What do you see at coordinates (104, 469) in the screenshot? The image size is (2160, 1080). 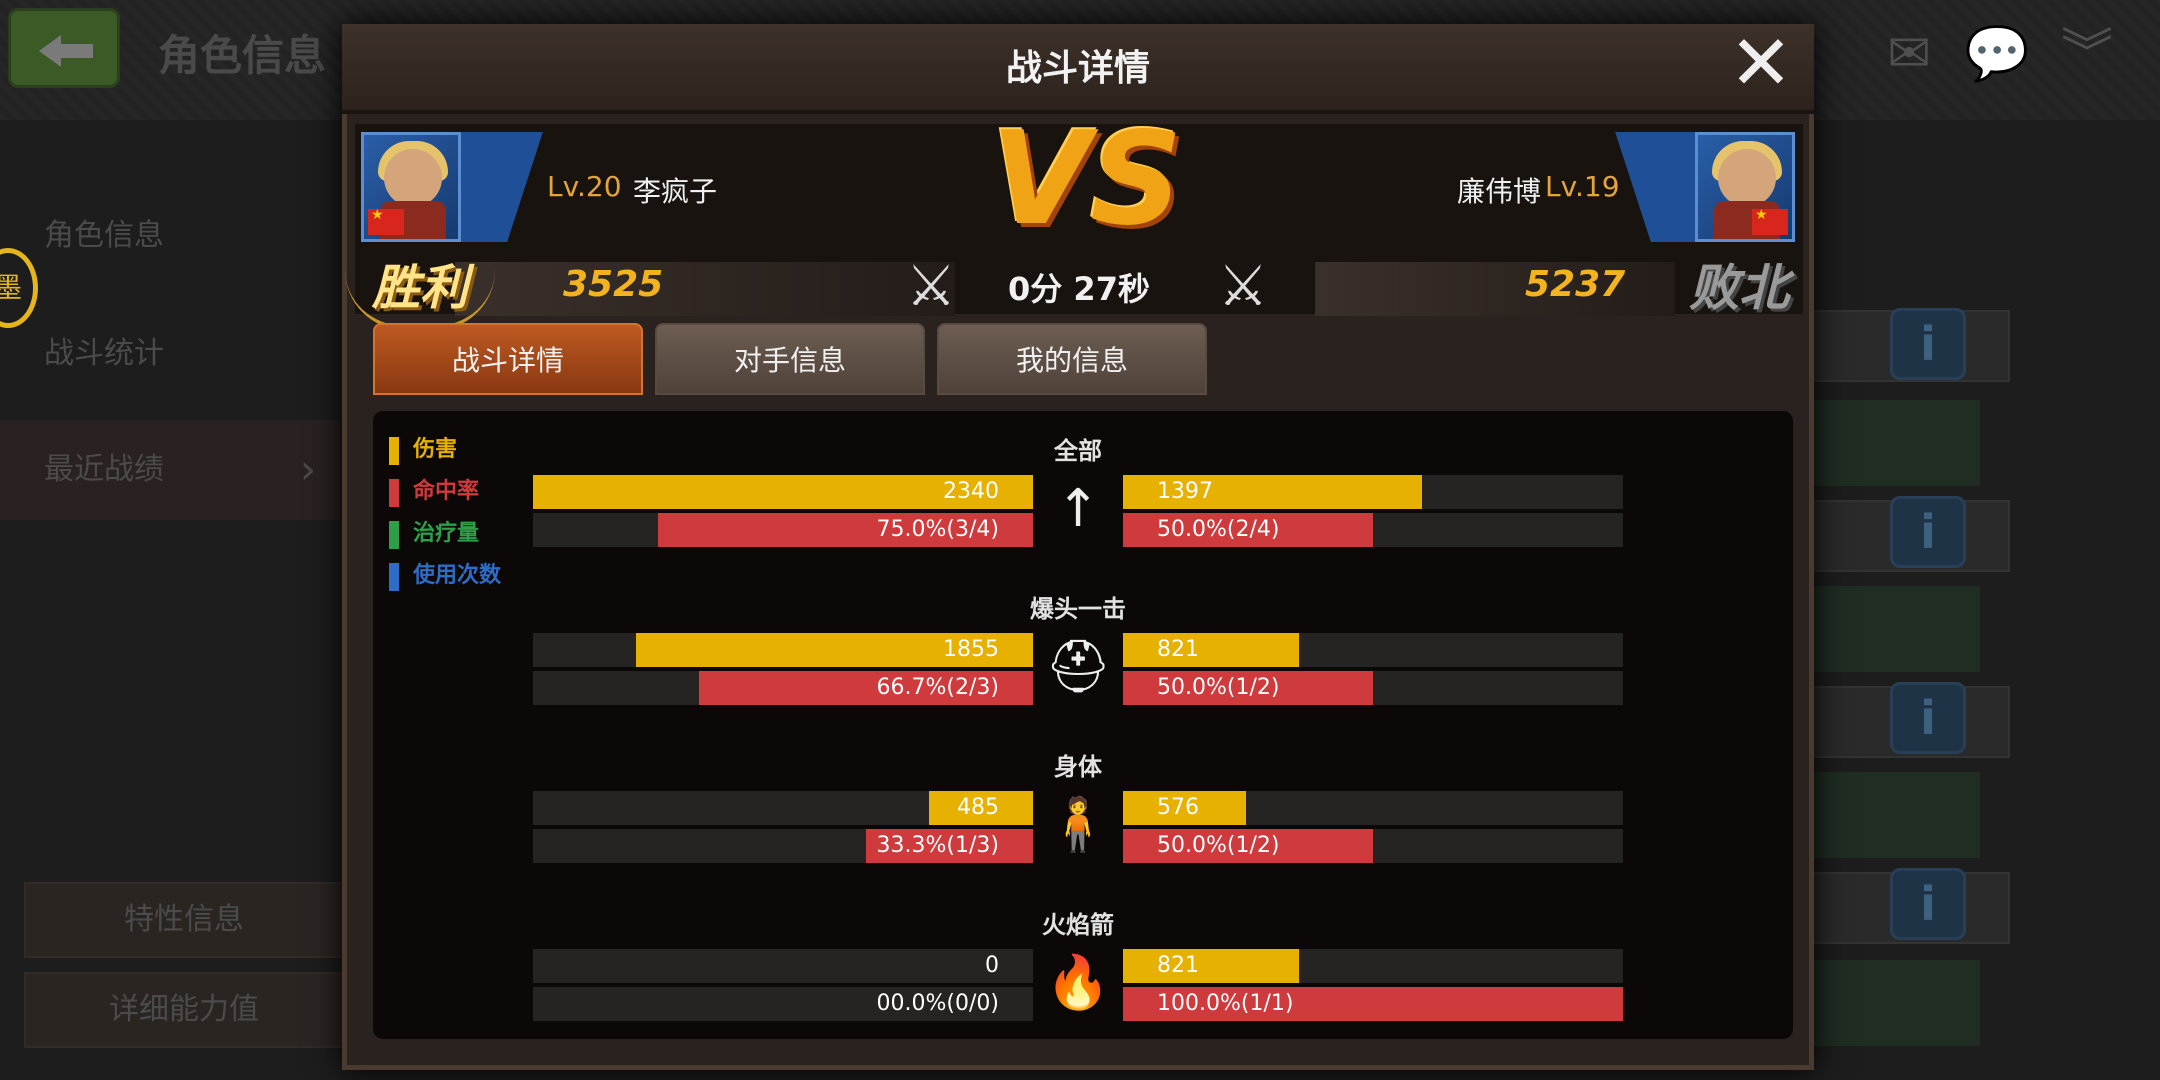 I see `sidebar-item-label: 最近战绩` at bounding box center [104, 469].